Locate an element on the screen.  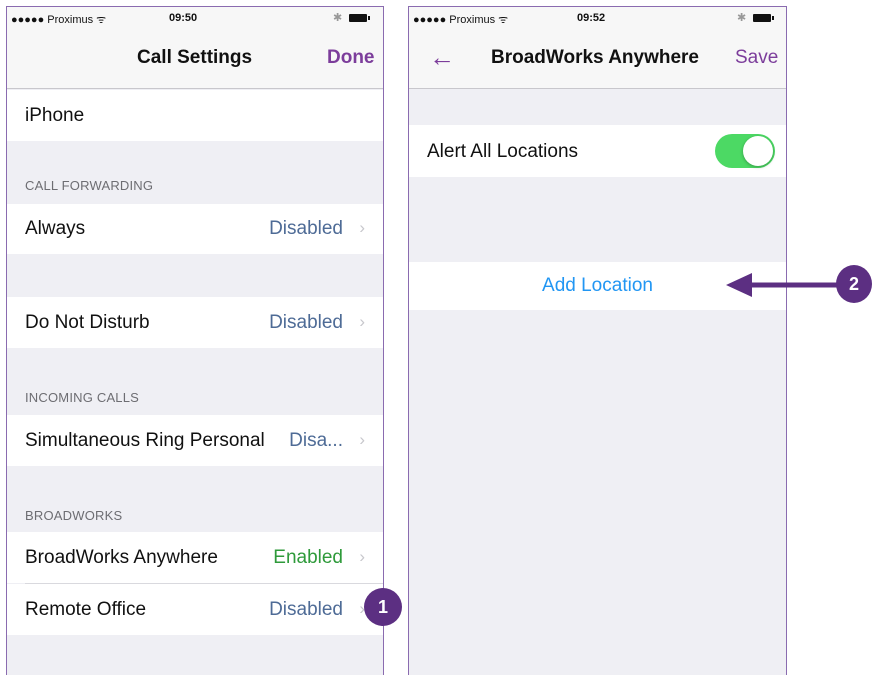
callout-badge-1: 1 is located at coordinates (383, 607).